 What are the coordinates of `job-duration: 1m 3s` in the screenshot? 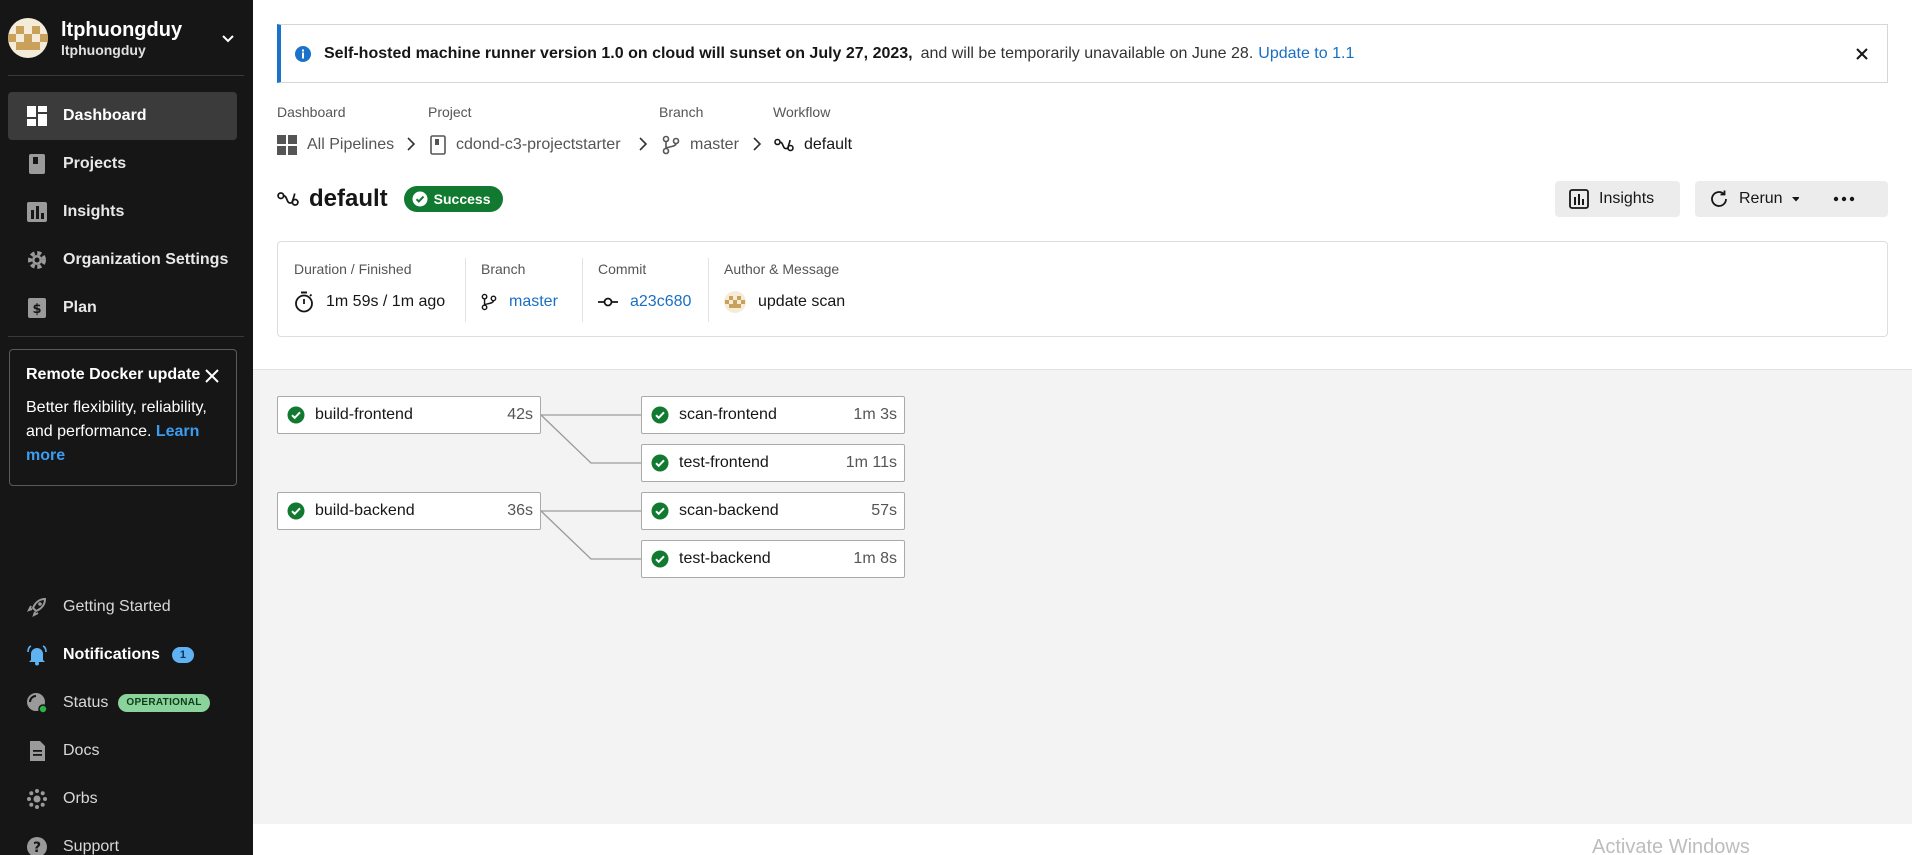 It's located at (875, 414).